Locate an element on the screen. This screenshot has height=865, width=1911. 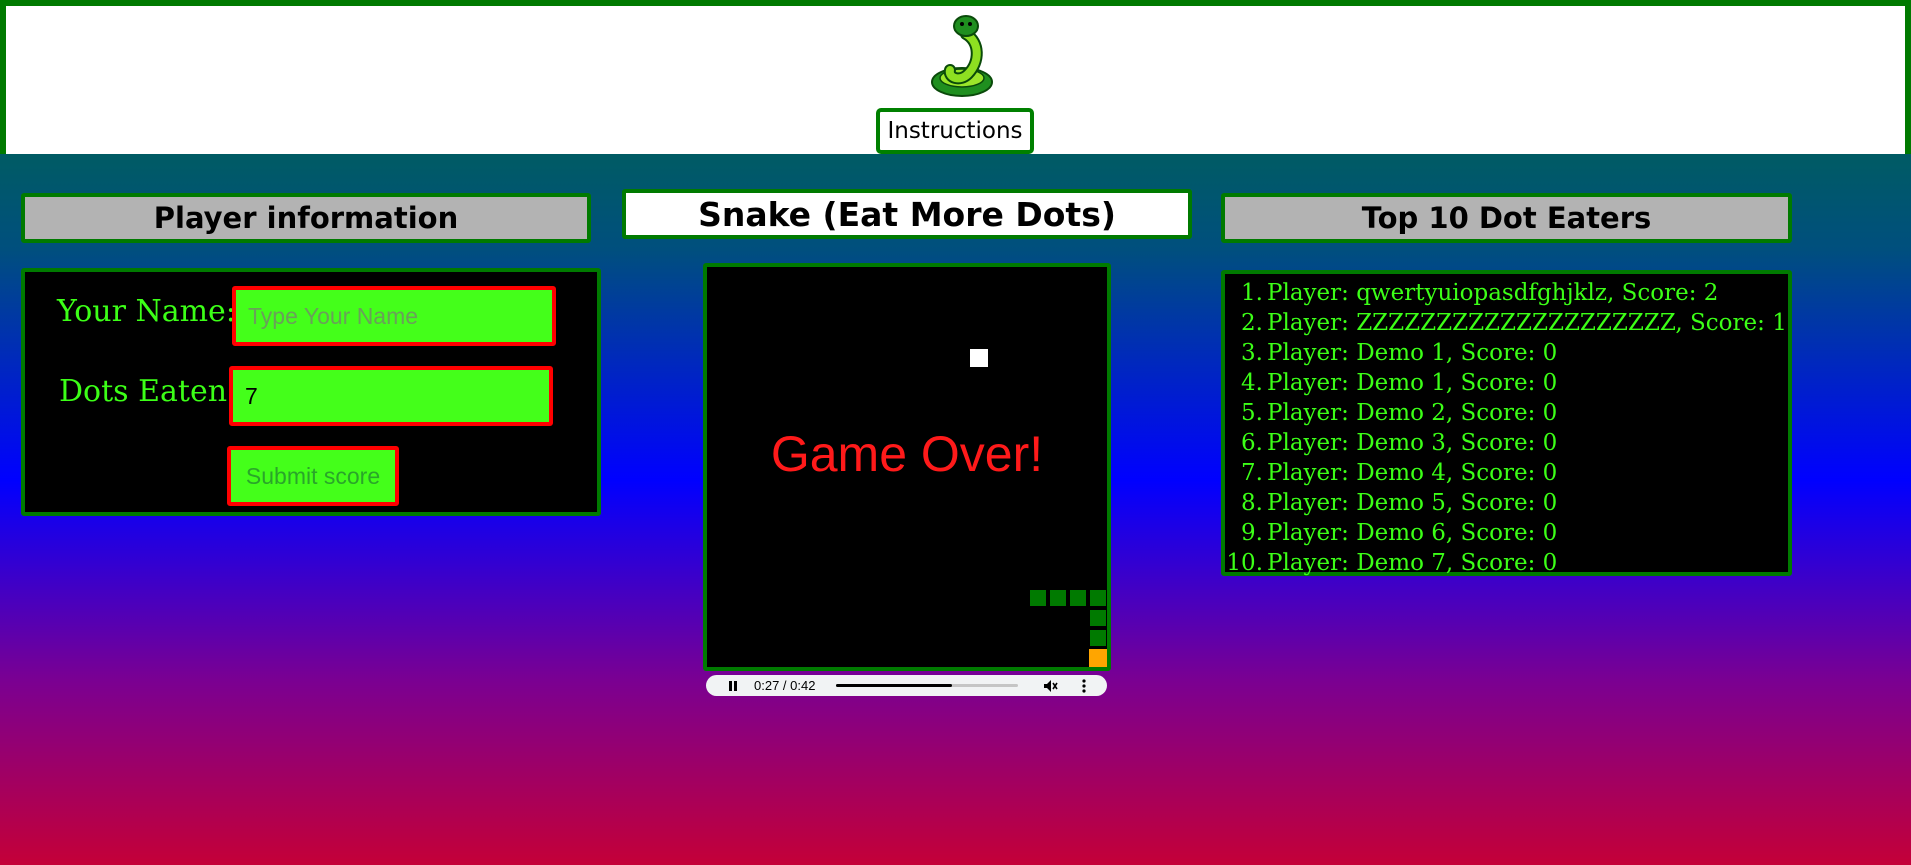
score-entry: 1. Player: qwertyuiopasdfghjklz, Score: 2 is located at coordinates (1506, 293).